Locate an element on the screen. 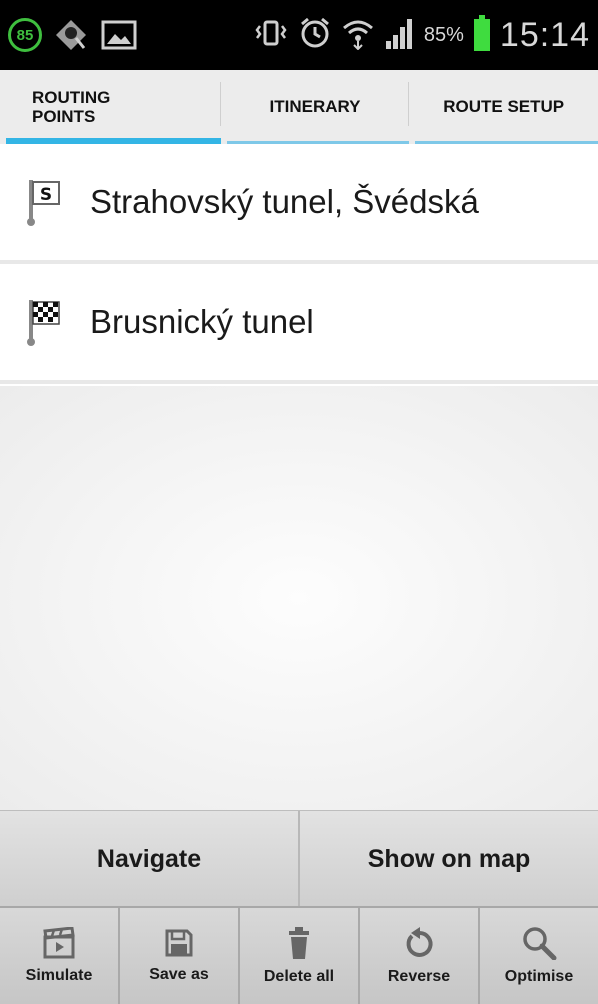  floppy-disk-icon is located at coordinates (179, 943).